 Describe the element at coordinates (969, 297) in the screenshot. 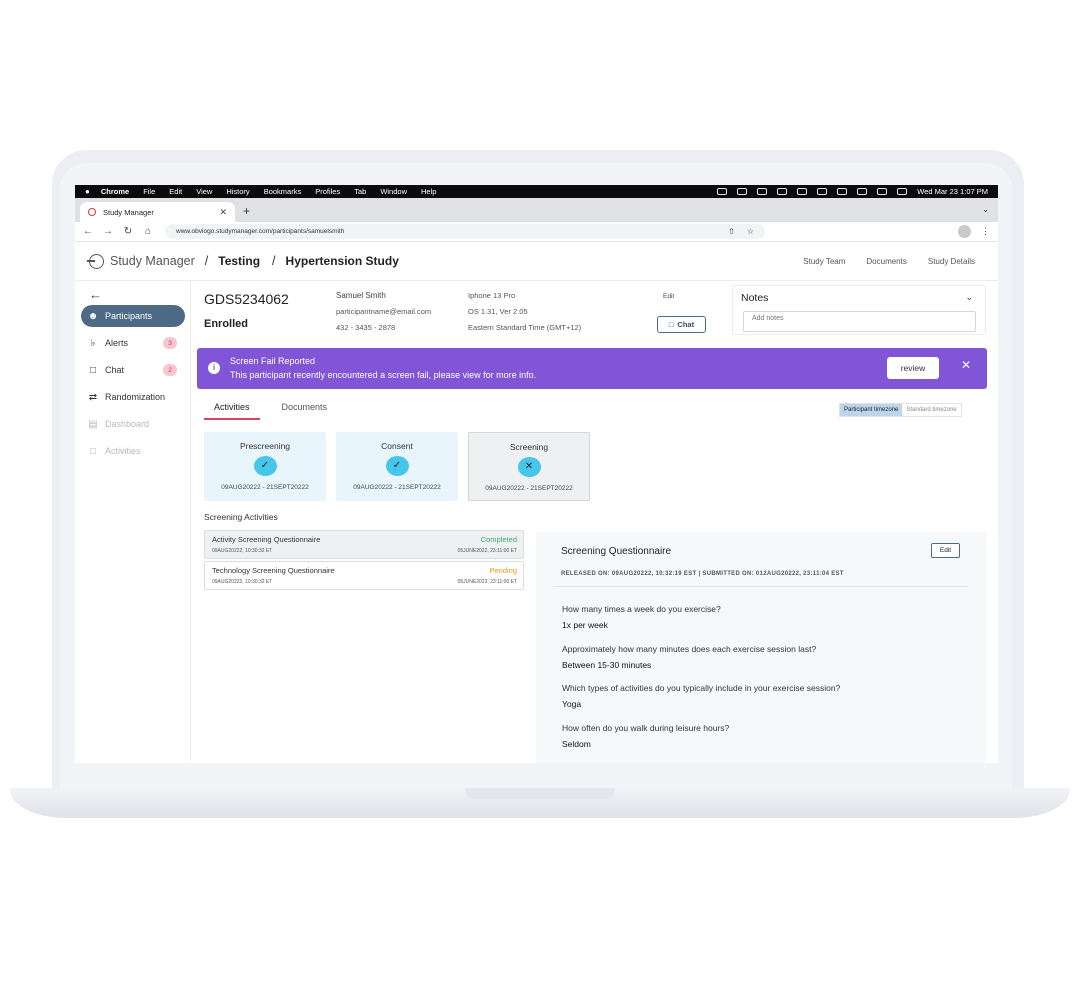

I see `chevron-down-icon: ⌄` at that location.